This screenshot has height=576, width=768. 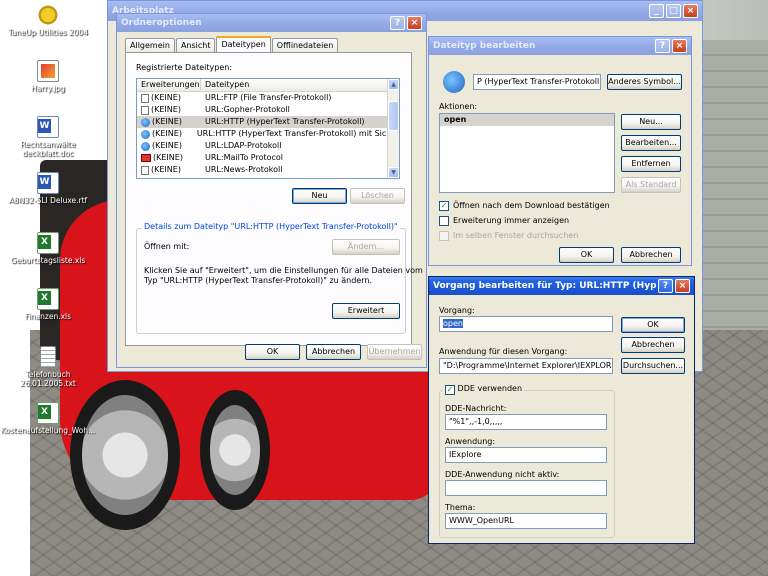 I want to click on uebernehmen-button: Übernehmen, so click(x=394, y=352).